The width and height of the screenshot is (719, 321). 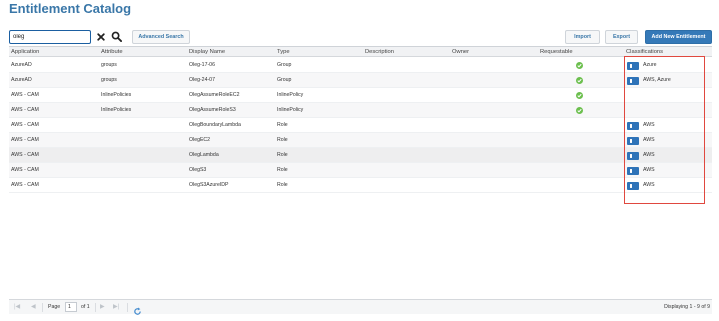 I want to click on column-header-attribute: Attribute, so click(x=112, y=52).